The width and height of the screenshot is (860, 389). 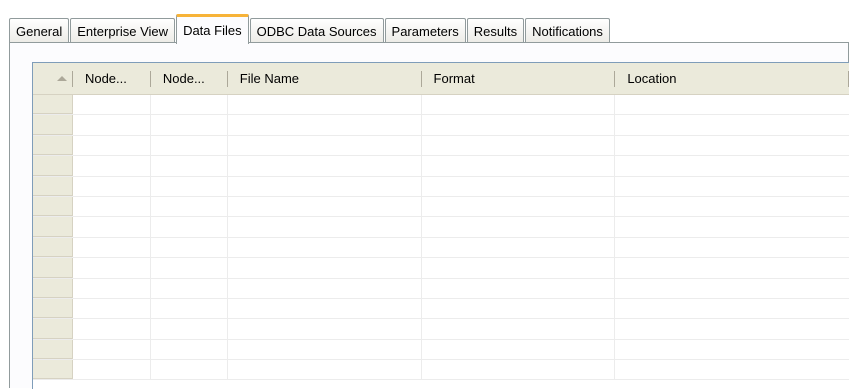 I want to click on tab-notifications: Notifications, so click(x=567, y=30).